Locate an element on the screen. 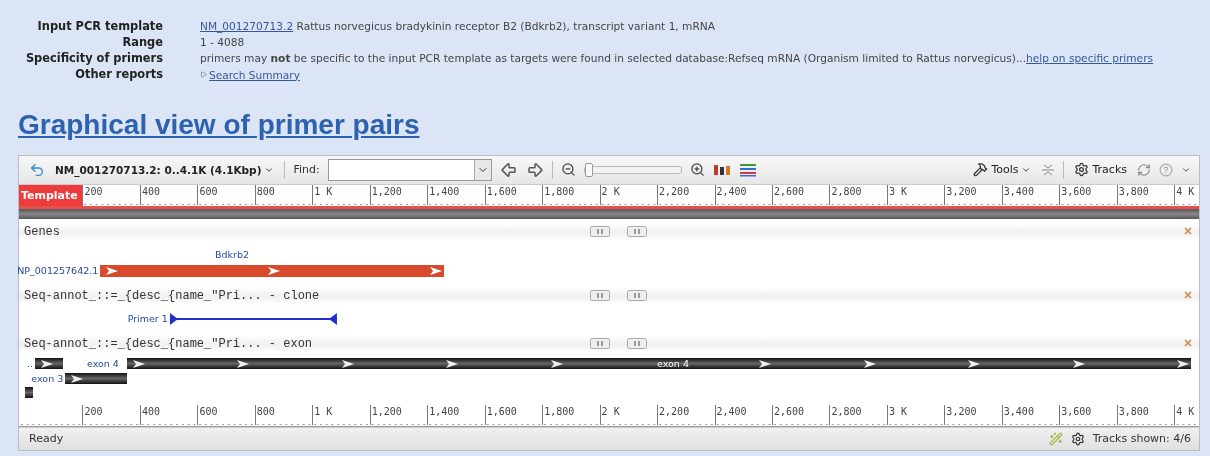 The width and height of the screenshot is (1210, 456). expand-icon is located at coordinates (203, 74).